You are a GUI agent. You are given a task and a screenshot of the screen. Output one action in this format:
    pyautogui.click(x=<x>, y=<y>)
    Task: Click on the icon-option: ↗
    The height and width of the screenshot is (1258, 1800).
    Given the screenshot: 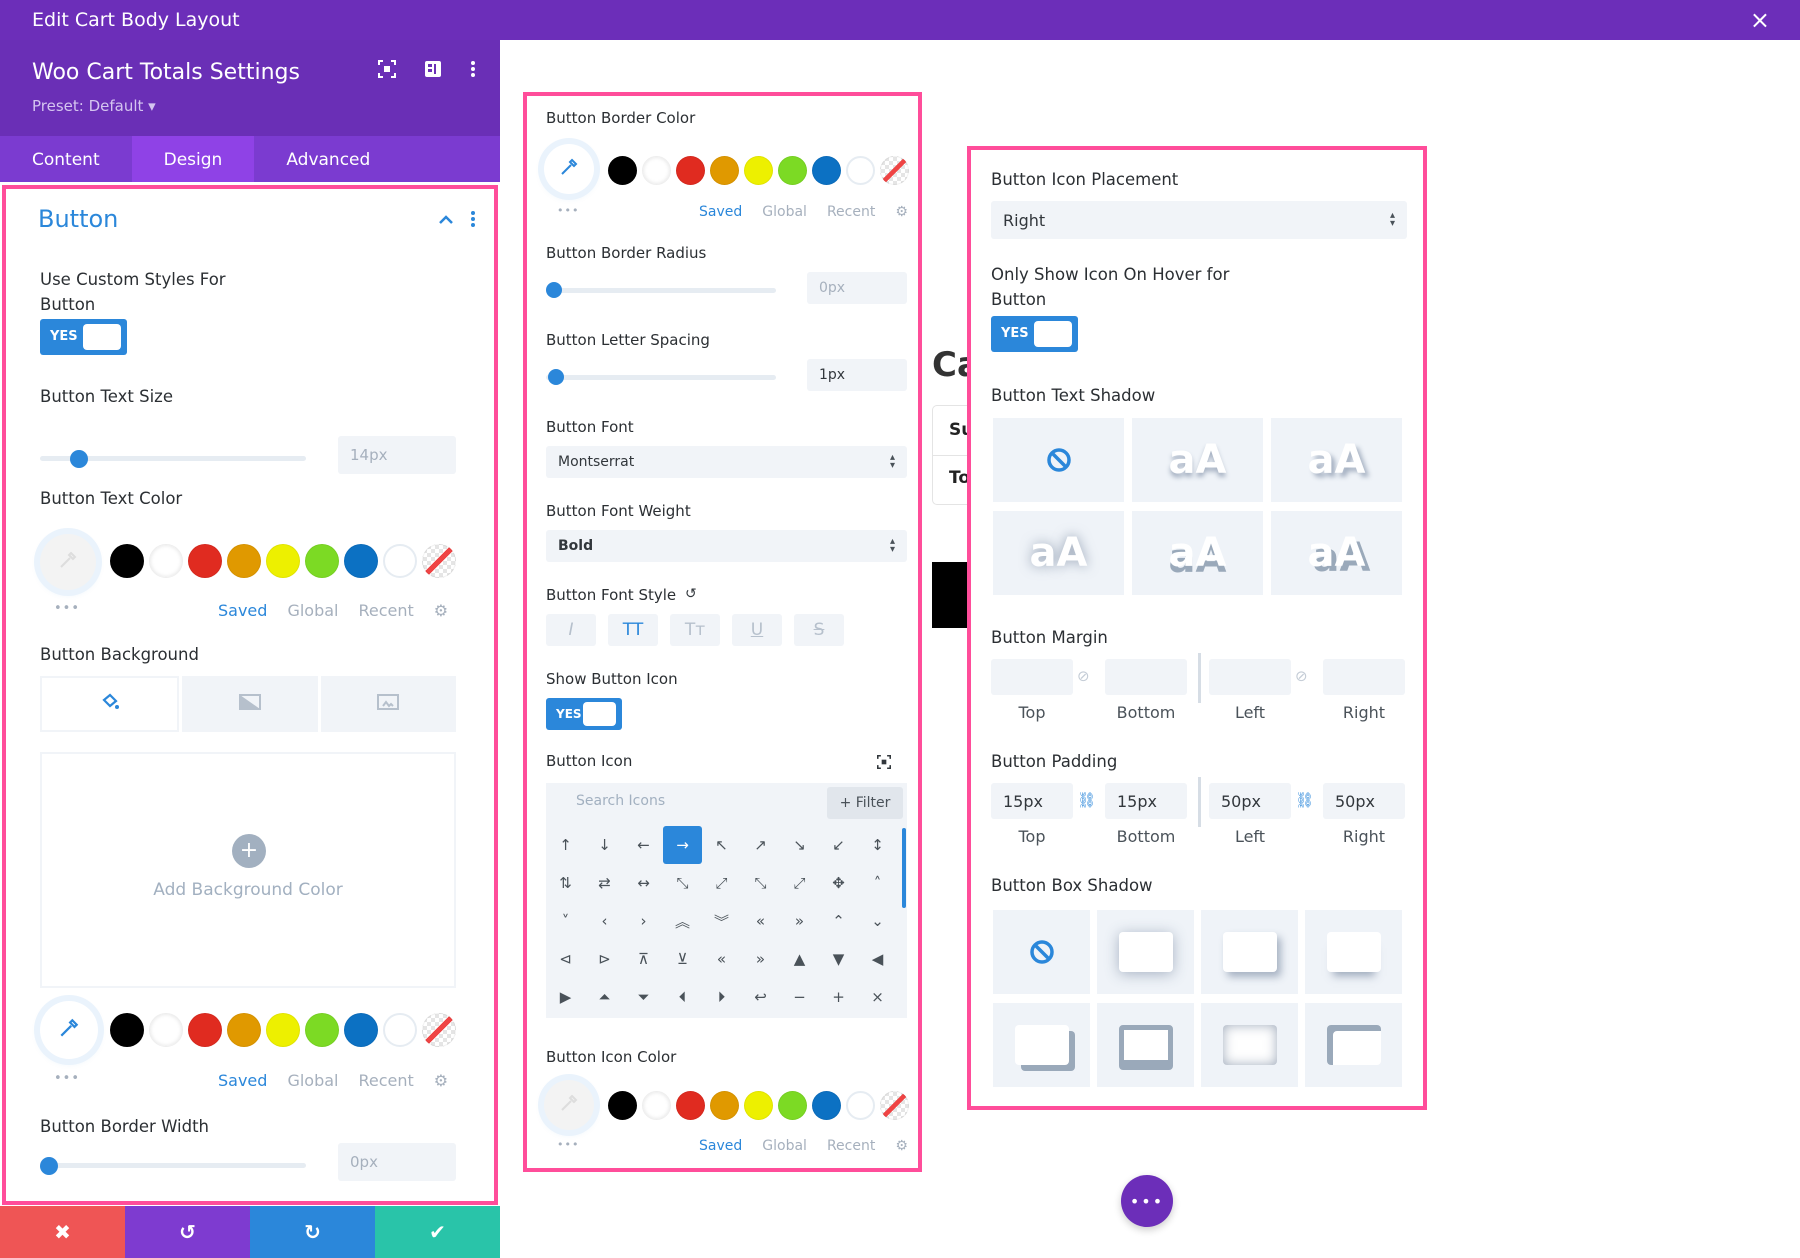 What is the action you would take?
    pyautogui.click(x=760, y=845)
    